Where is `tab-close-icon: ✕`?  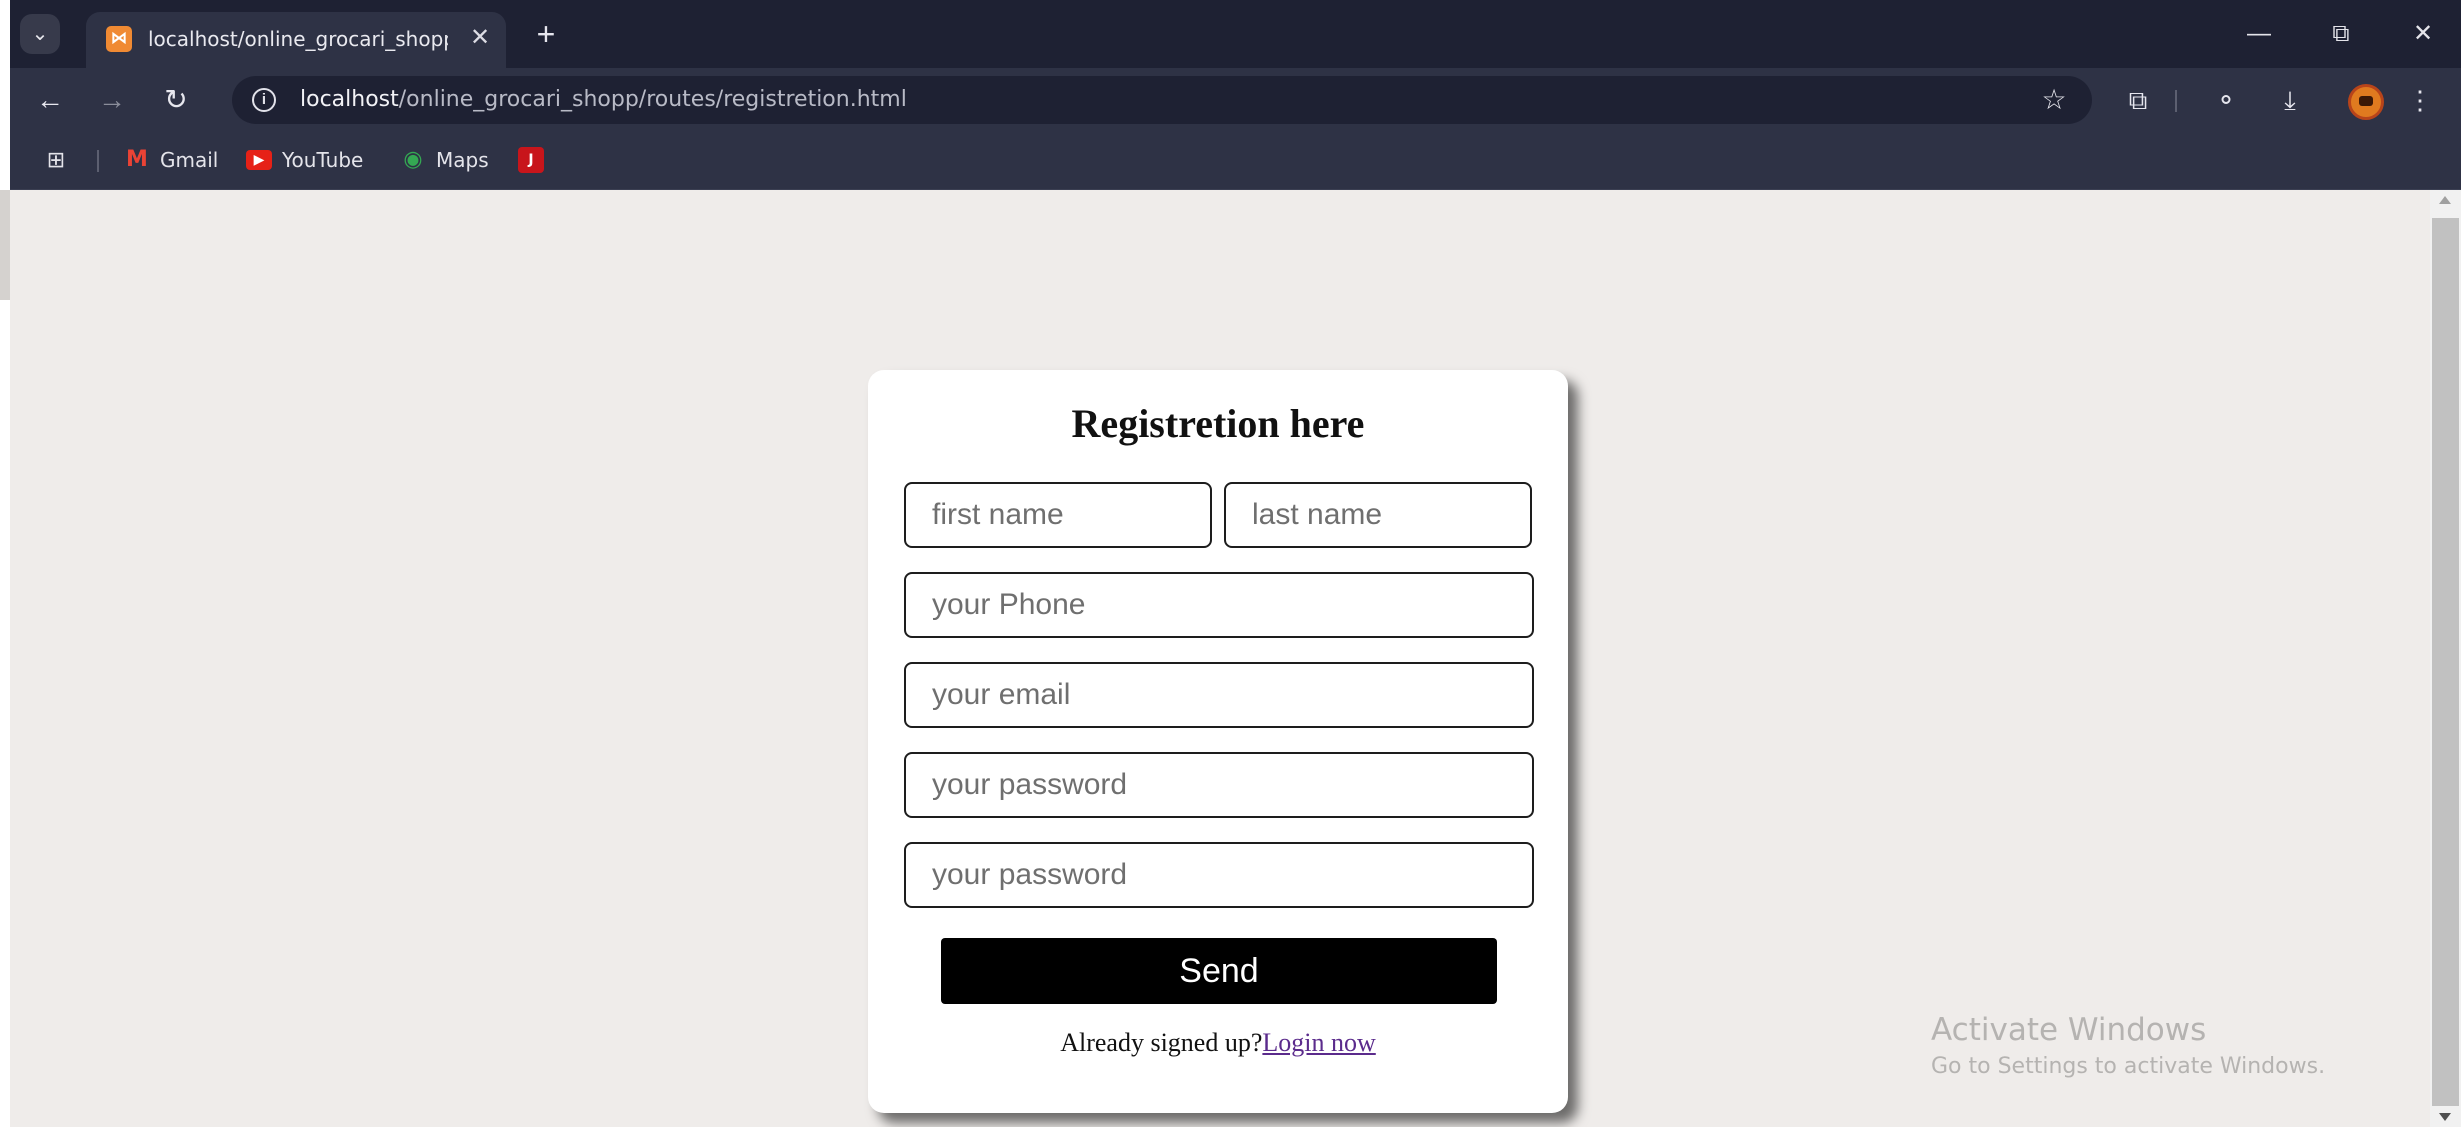
tab-close-icon: ✕ is located at coordinates (480, 38).